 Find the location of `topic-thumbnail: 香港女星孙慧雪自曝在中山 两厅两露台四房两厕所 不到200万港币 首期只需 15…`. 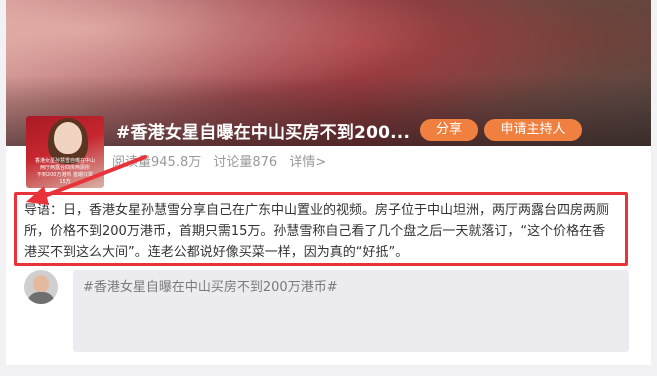

topic-thumbnail: 香港女星孙慧雪自曝在中山 两厅两露台四房两厕所 不到200万港币 首期只需 15… is located at coordinates (65, 152).